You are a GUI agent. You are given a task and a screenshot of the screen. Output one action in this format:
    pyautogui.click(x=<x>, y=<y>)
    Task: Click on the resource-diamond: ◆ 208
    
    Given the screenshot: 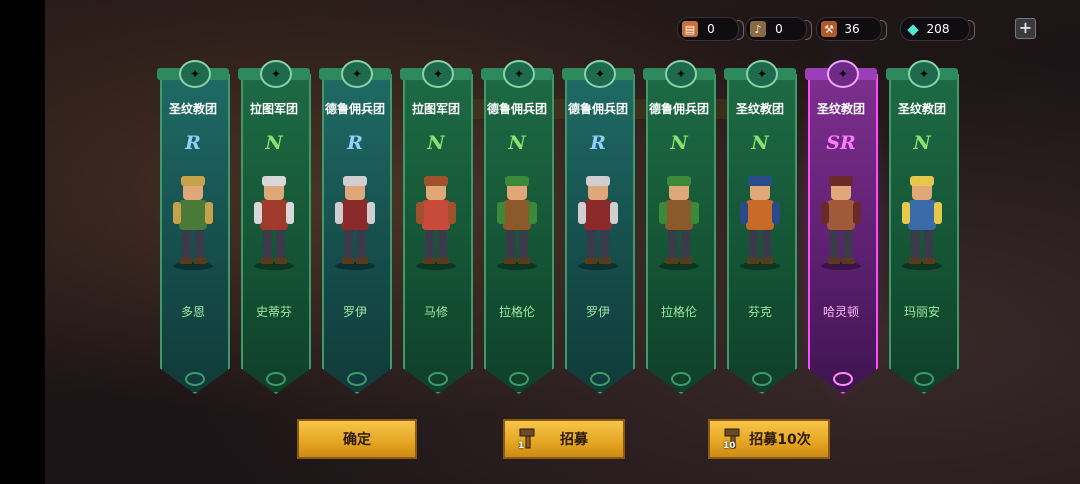 What is the action you would take?
    pyautogui.click(x=937, y=29)
    